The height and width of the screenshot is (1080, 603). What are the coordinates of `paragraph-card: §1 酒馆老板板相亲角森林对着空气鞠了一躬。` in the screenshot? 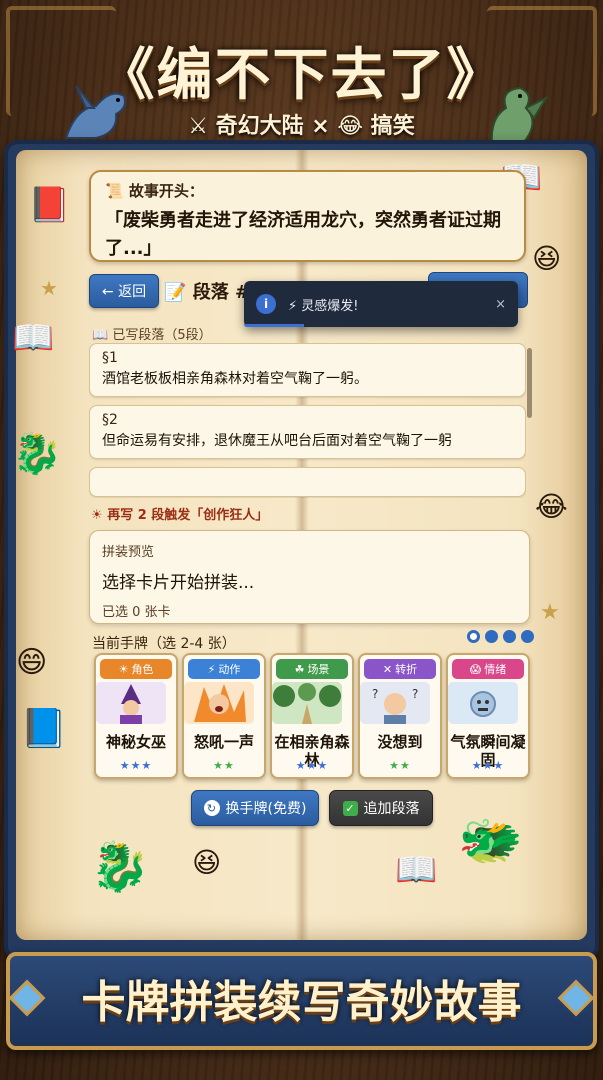 It's located at (307, 370).